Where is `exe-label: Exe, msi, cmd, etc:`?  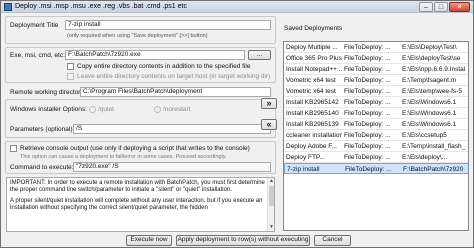
exe-label: Exe, msi, cmd, etc: is located at coordinates (37, 55).